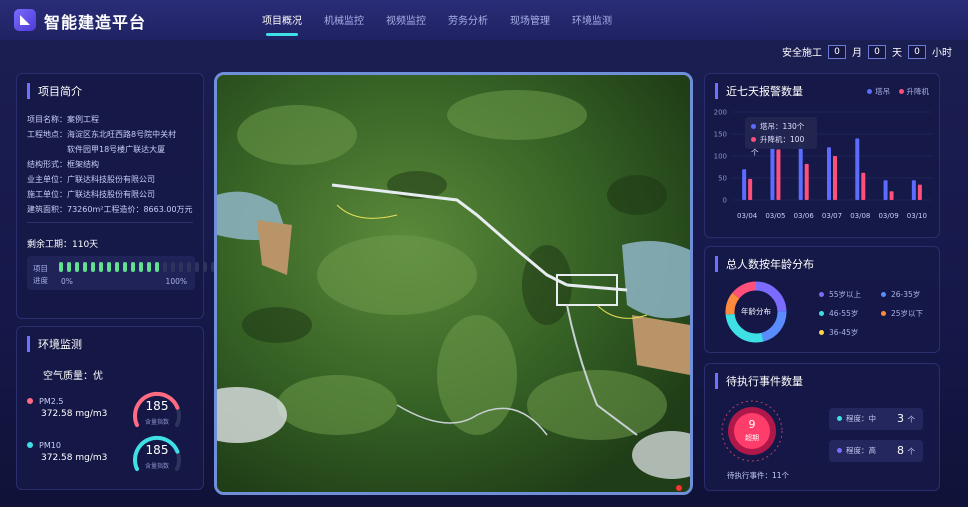  I want to click on day-unit: 天, so click(897, 53).